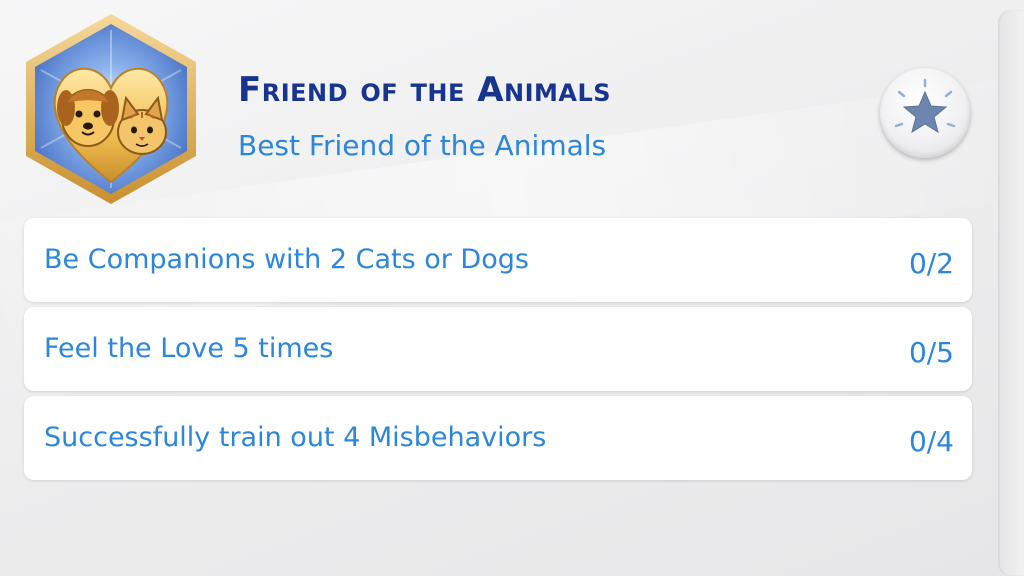  I want to click on goal-progress: 0/4, so click(931, 441).